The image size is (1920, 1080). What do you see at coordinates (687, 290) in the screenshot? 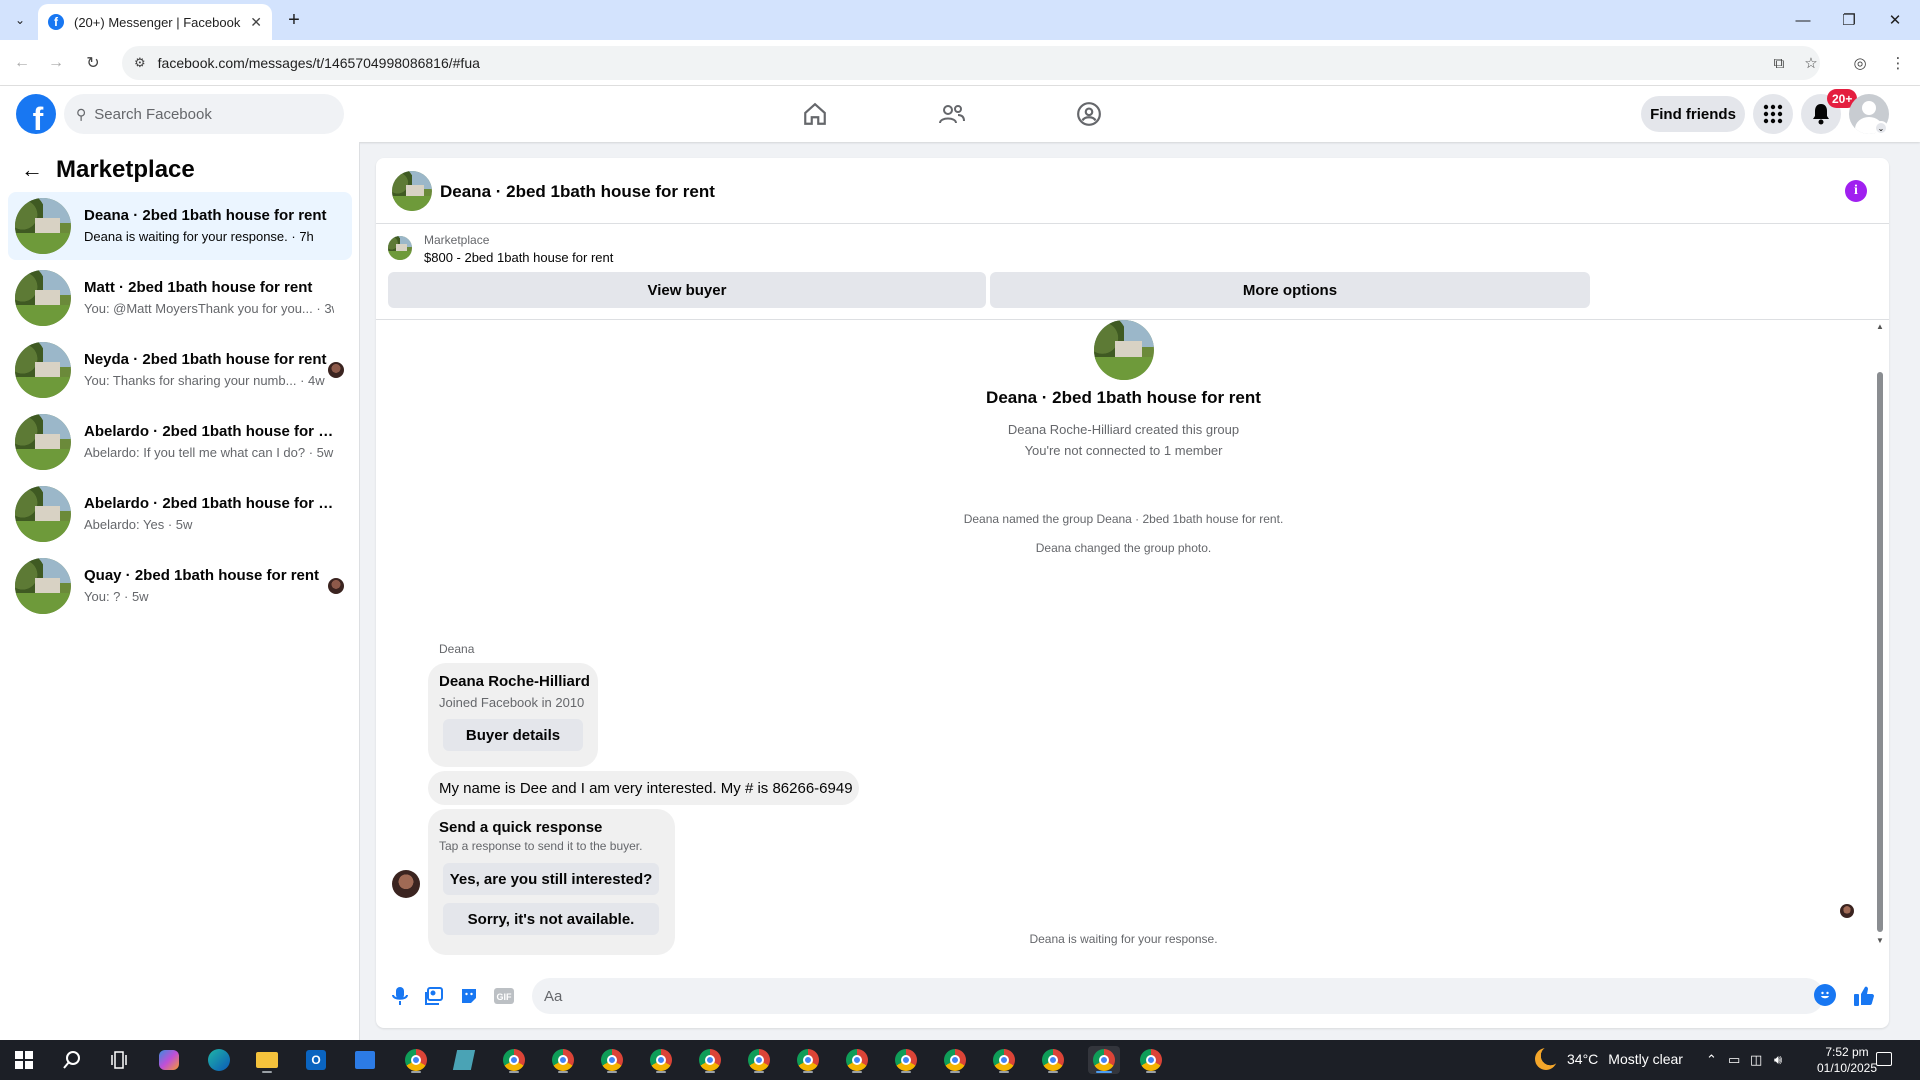
I see `view-buyer-button: View buyer` at bounding box center [687, 290].